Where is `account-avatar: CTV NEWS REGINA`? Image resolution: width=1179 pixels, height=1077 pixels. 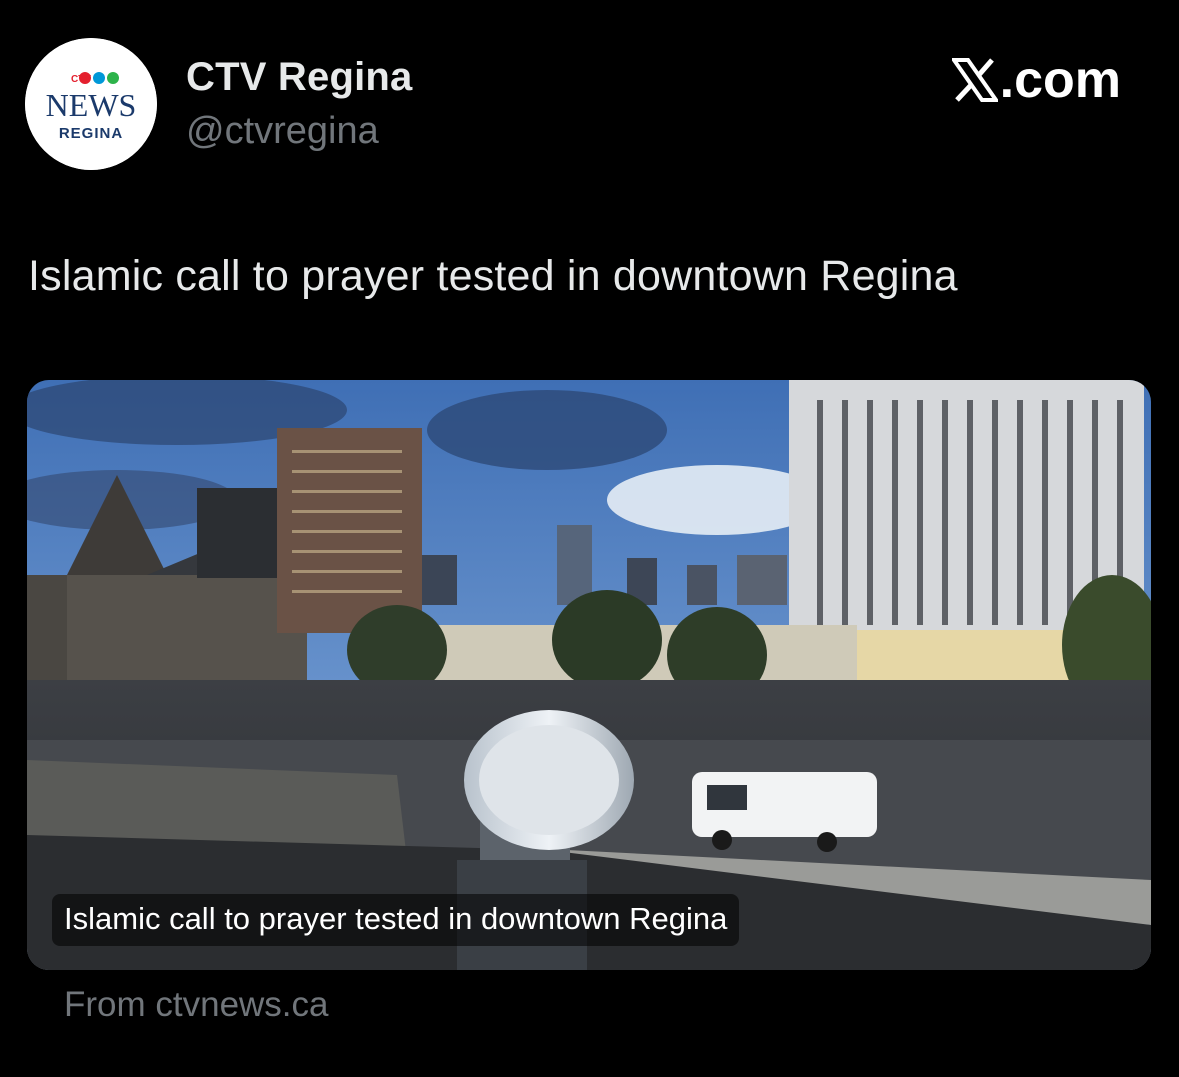
account-avatar: CTV NEWS REGINA is located at coordinates (91, 104).